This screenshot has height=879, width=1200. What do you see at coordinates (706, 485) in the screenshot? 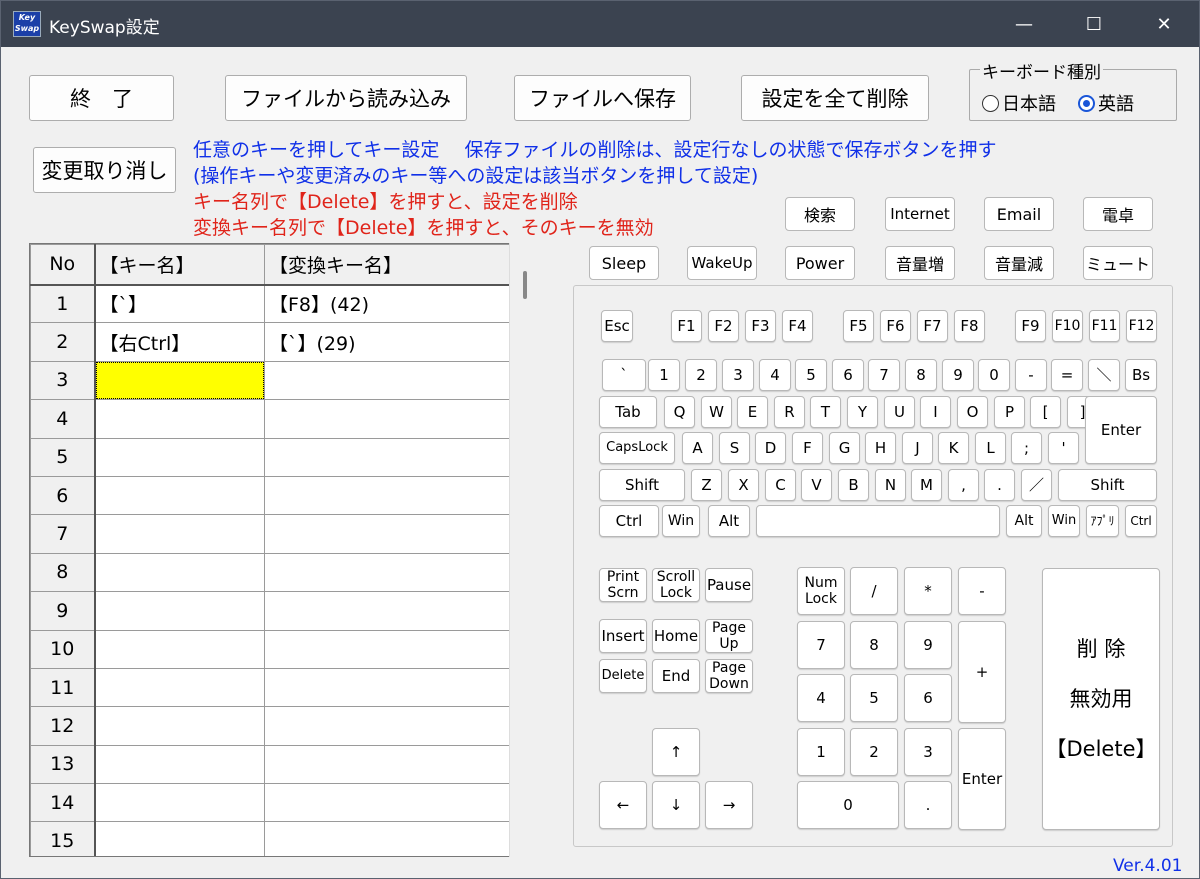
I see `key-z-row-1: Z` at bounding box center [706, 485].